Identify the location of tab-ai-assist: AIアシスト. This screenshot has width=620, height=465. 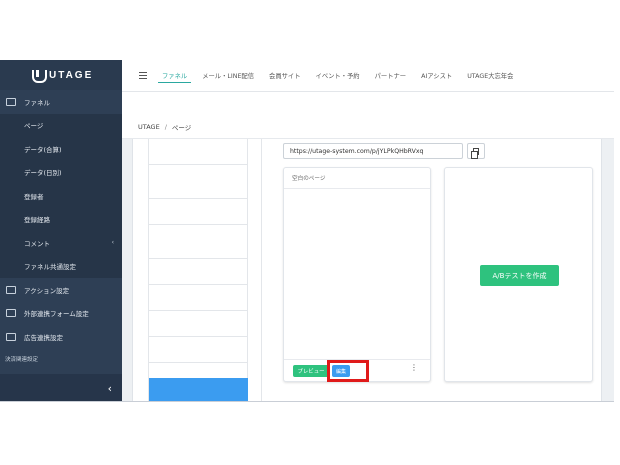
(436, 76).